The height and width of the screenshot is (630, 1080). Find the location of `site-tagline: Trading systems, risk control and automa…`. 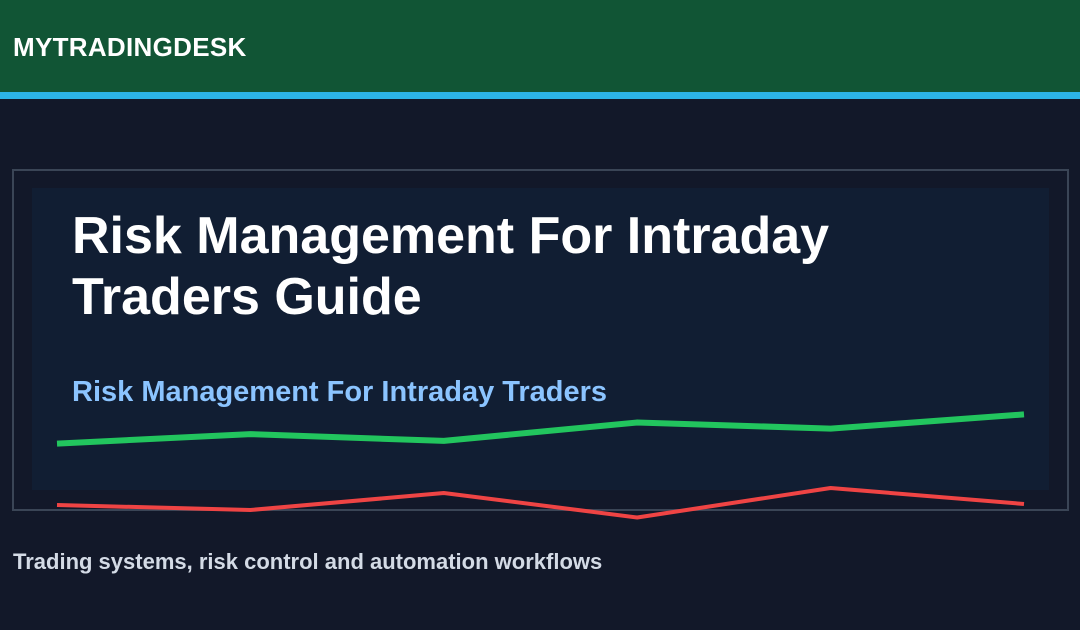

site-tagline: Trading systems, risk control and automa… is located at coordinates (308, 561).